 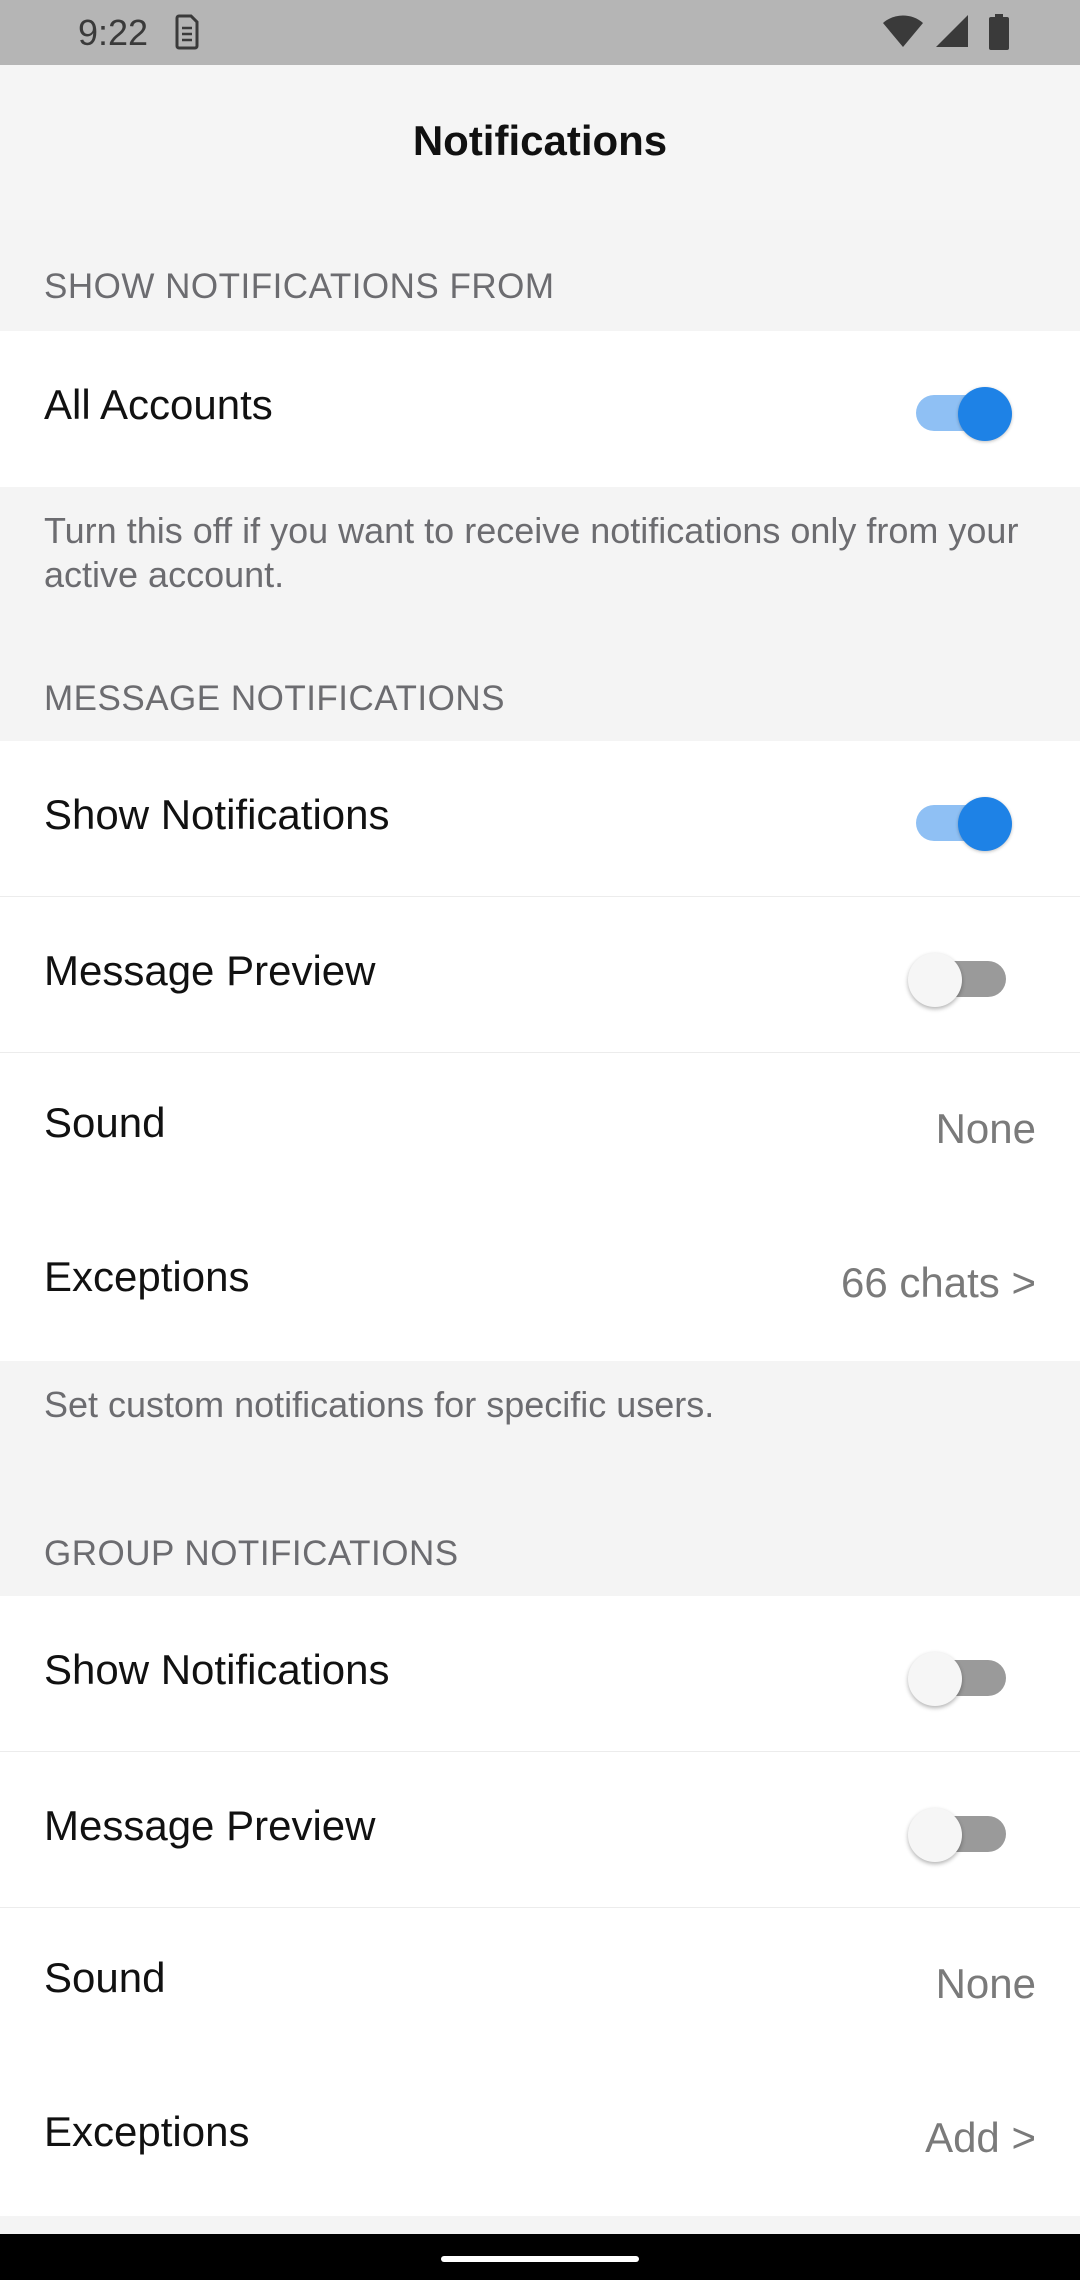 What do you see at coordinates (540, 1985) in the screenshot?
I see `group-sound-row: Sound None` at bounding box center [540, 1985].